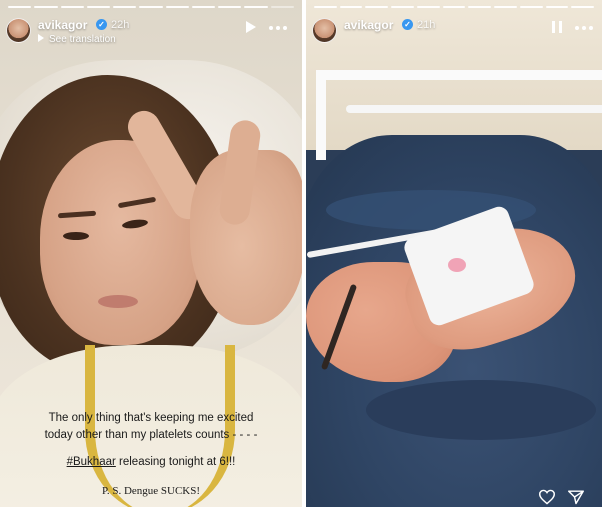 This screenshot has height=507, width=602. I want to click on story-header: avikagor ✓ 22h See translation, so click(150, 32).